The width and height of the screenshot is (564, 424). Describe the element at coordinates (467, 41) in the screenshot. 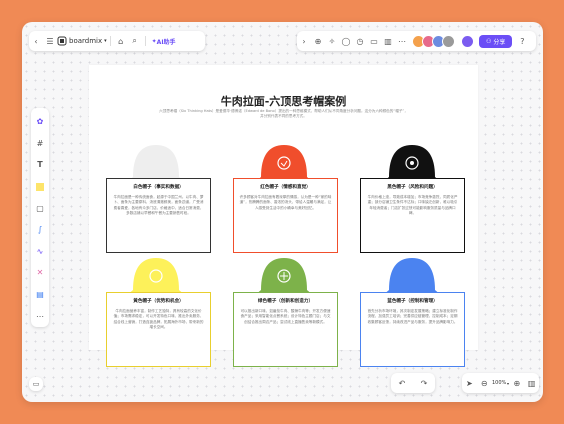

I see `user-avatar` at that location.